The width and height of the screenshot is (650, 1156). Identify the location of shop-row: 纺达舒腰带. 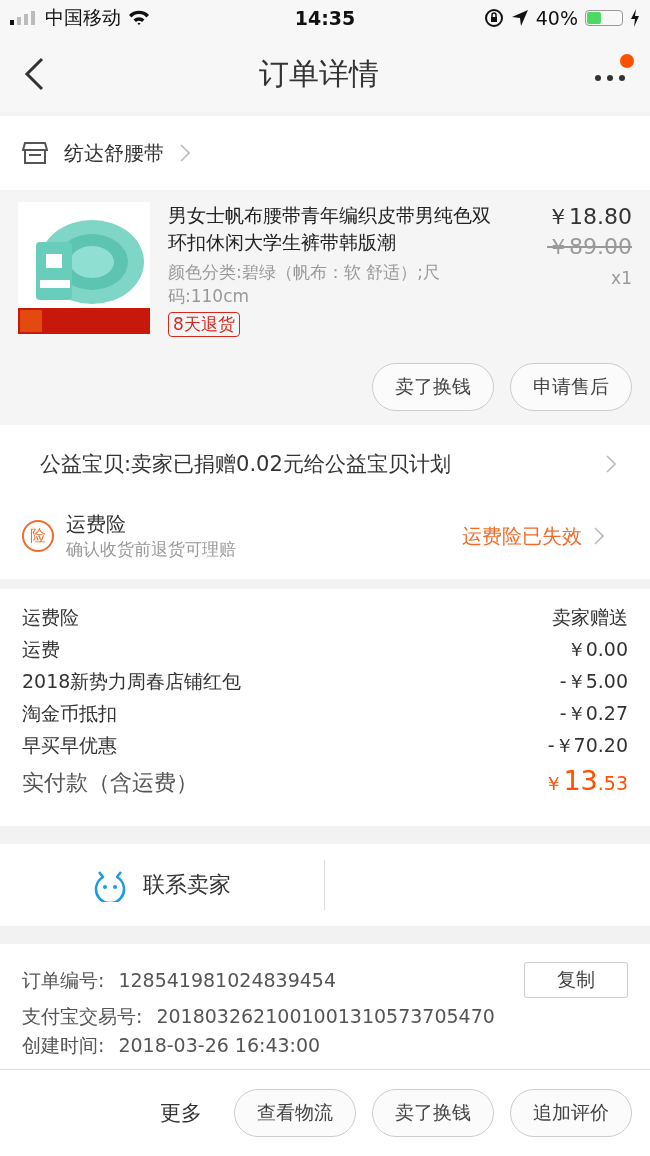
(325, 153).